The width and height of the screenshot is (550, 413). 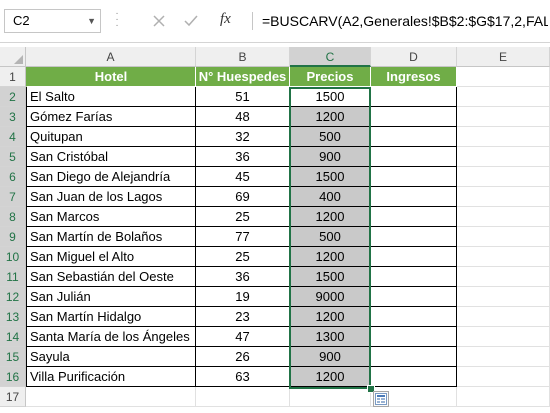 What do you see at coordinates (111, 357) in the screenshot?
I see `hotel-cell: Sayula` at bounding box center [111, 357].